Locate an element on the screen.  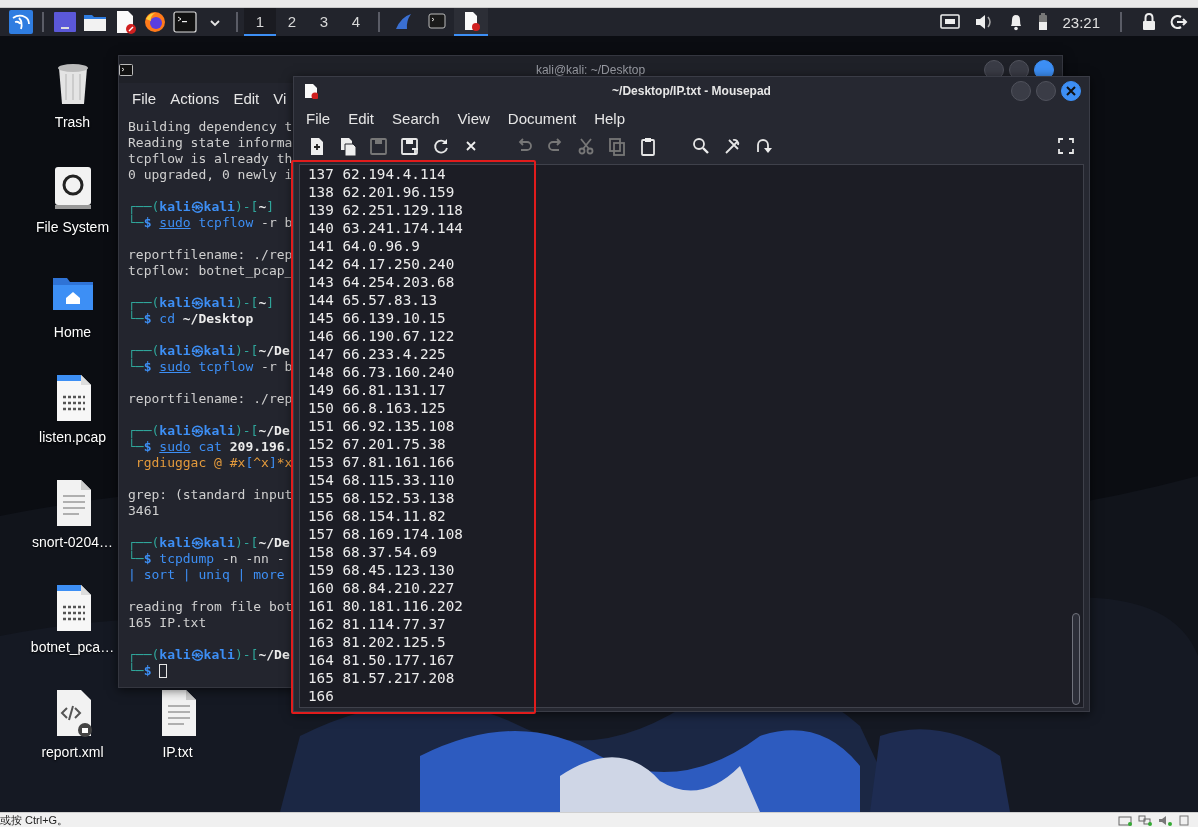
terminal-text: cd is located at coordinates (167, 319).